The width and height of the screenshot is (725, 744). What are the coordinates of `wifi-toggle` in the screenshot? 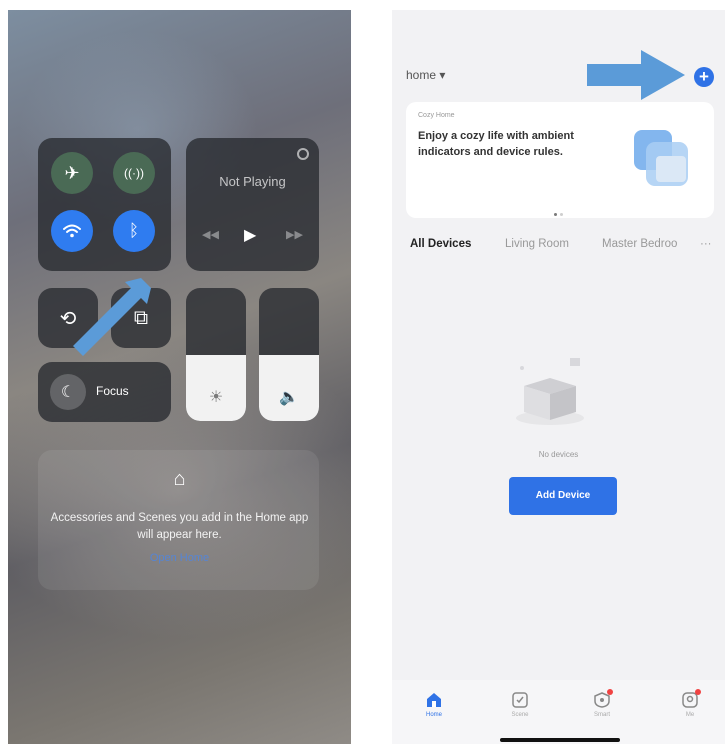 It's located at (72, 231).